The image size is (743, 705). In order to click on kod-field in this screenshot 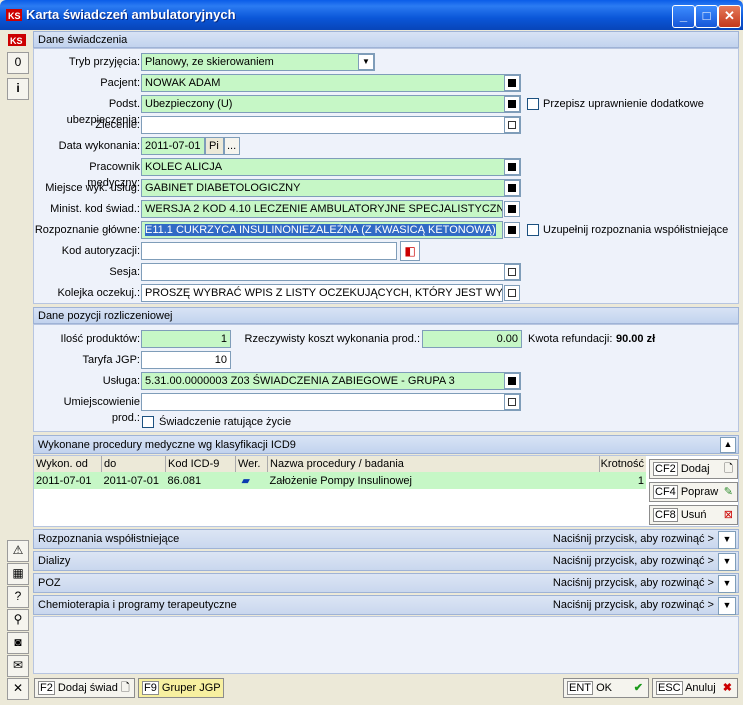, I will do `click(269, 251)`.